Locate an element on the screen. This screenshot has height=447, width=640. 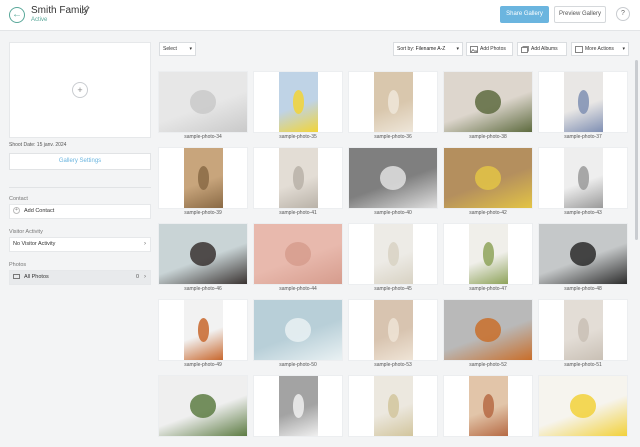
photo-card: sample-photo-53 is located at coordinates (393, 335).